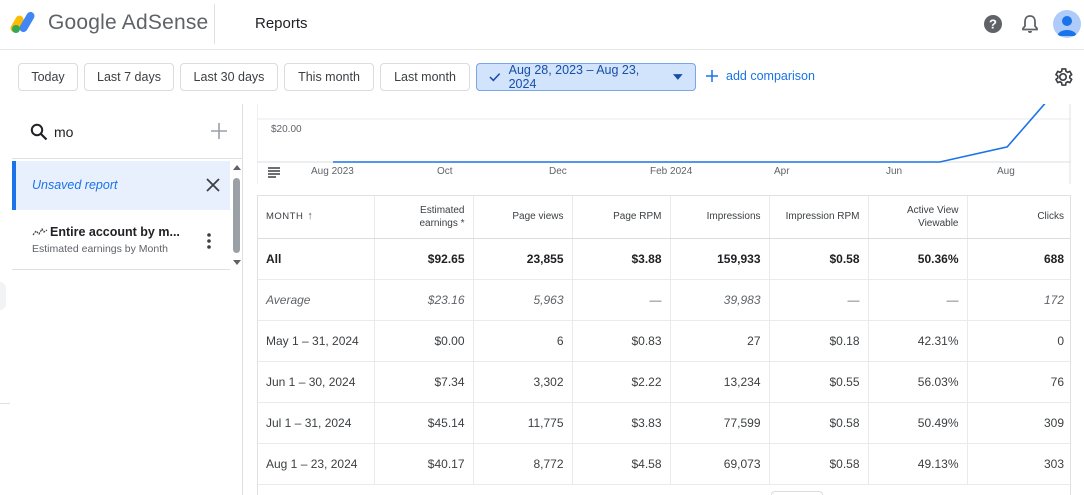 This screenshot has width=1084, height=495. I want to click on notifications-bell-icon, so click(1030, 24).